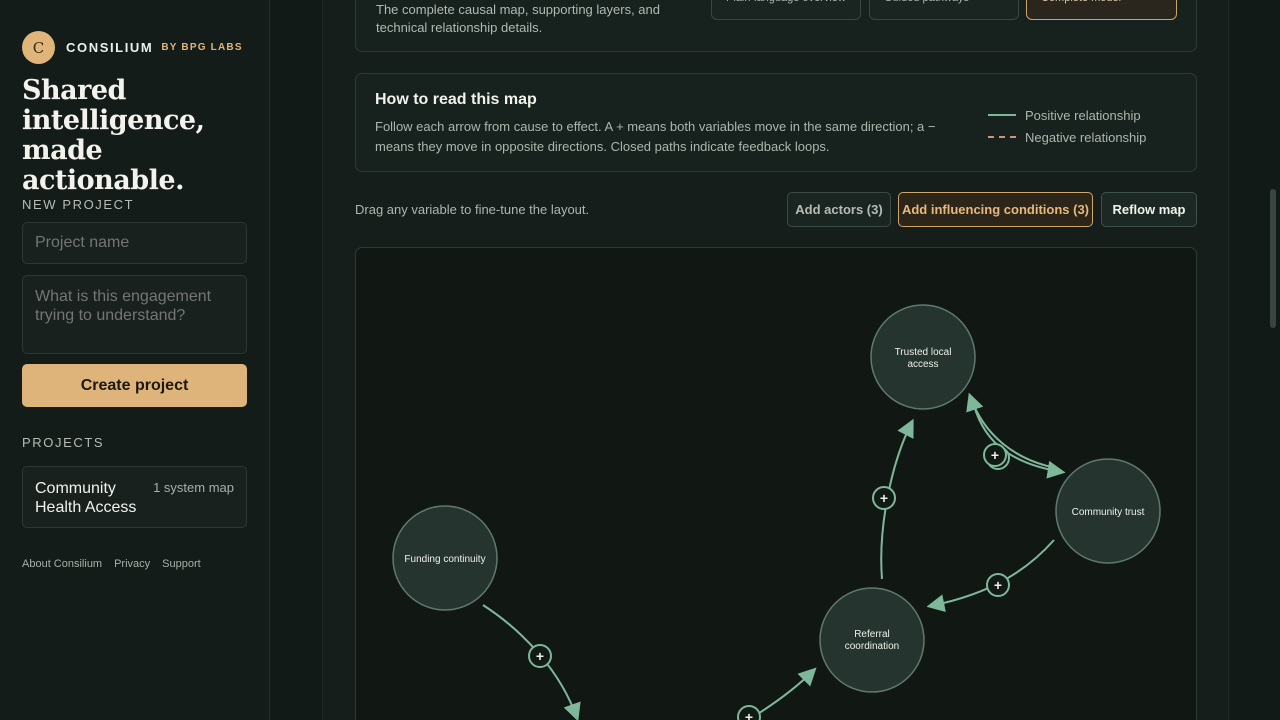 This screenshot has height=720, width=1280. Describe the element at coordinates (944, 10) in the screenshot. I see `view-guided-pathways-button: Guided pathways` at that location.